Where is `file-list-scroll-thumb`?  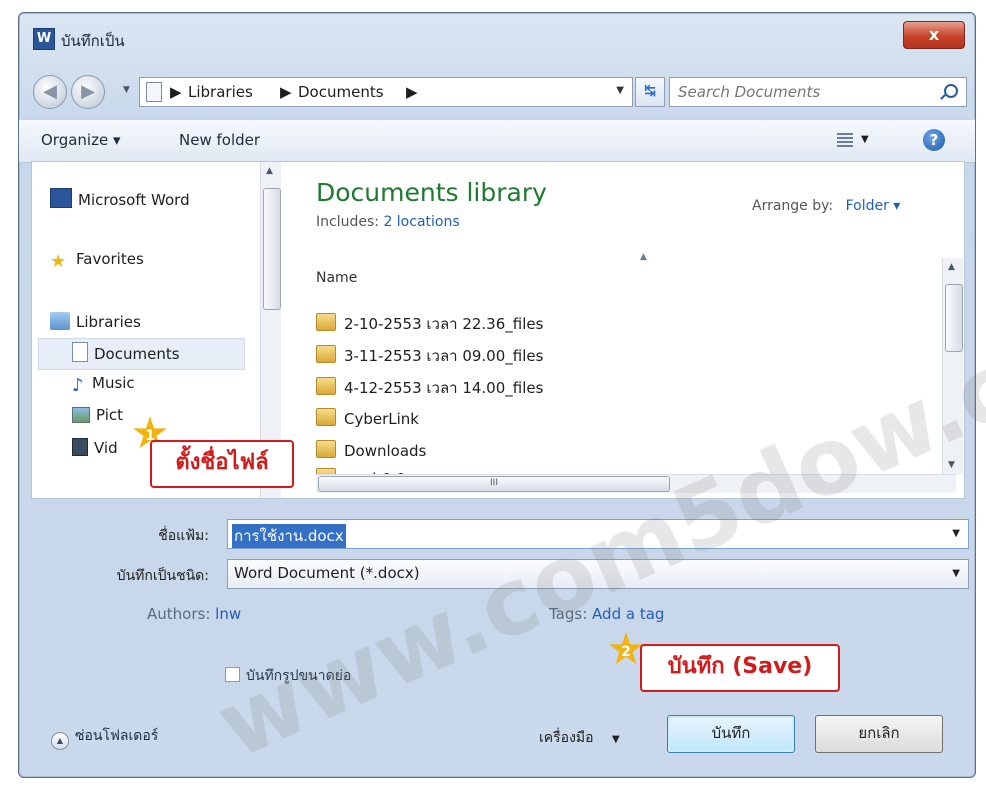
file-list-scroll-thumb is located at coordinates (954, 318).